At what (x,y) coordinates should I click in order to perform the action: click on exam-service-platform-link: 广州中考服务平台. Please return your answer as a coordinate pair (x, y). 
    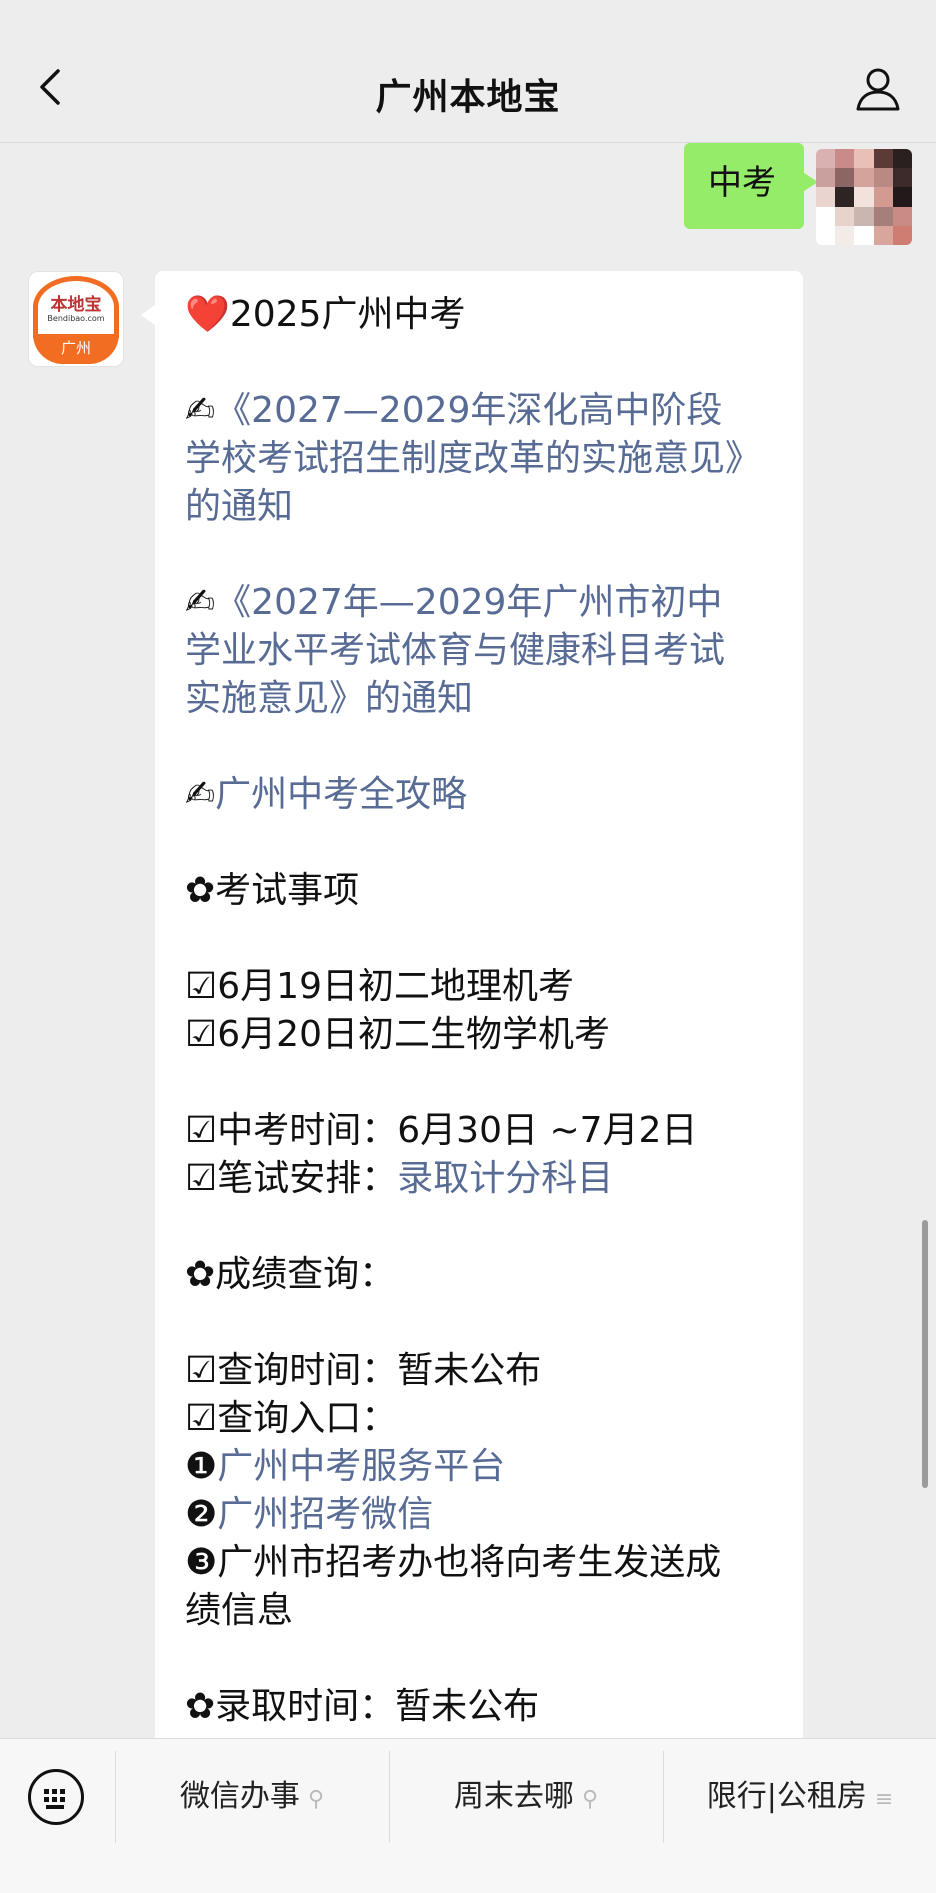
    Looking at the image, I should click on (361, 1466).